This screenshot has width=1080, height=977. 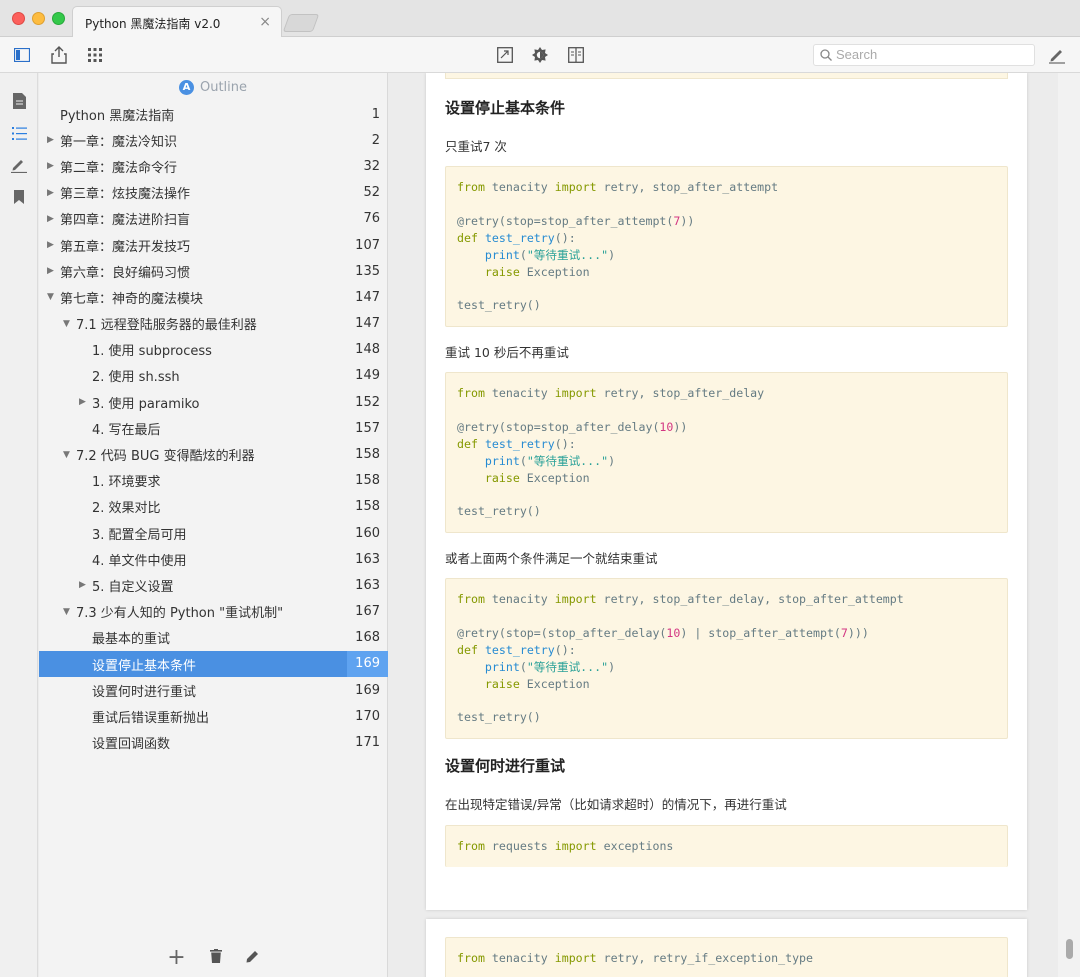 What do you see at coordinates (1057, 55) in the screenshot?
I see `pen-icon` at bounding box center [1057, 55].